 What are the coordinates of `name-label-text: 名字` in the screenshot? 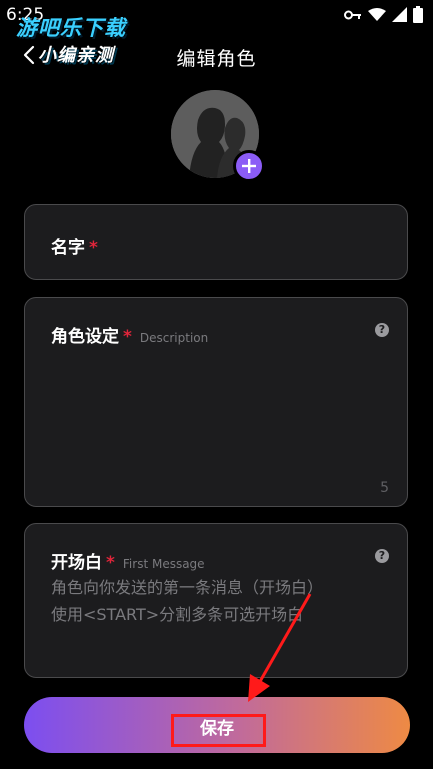 It's located at (68, 248).